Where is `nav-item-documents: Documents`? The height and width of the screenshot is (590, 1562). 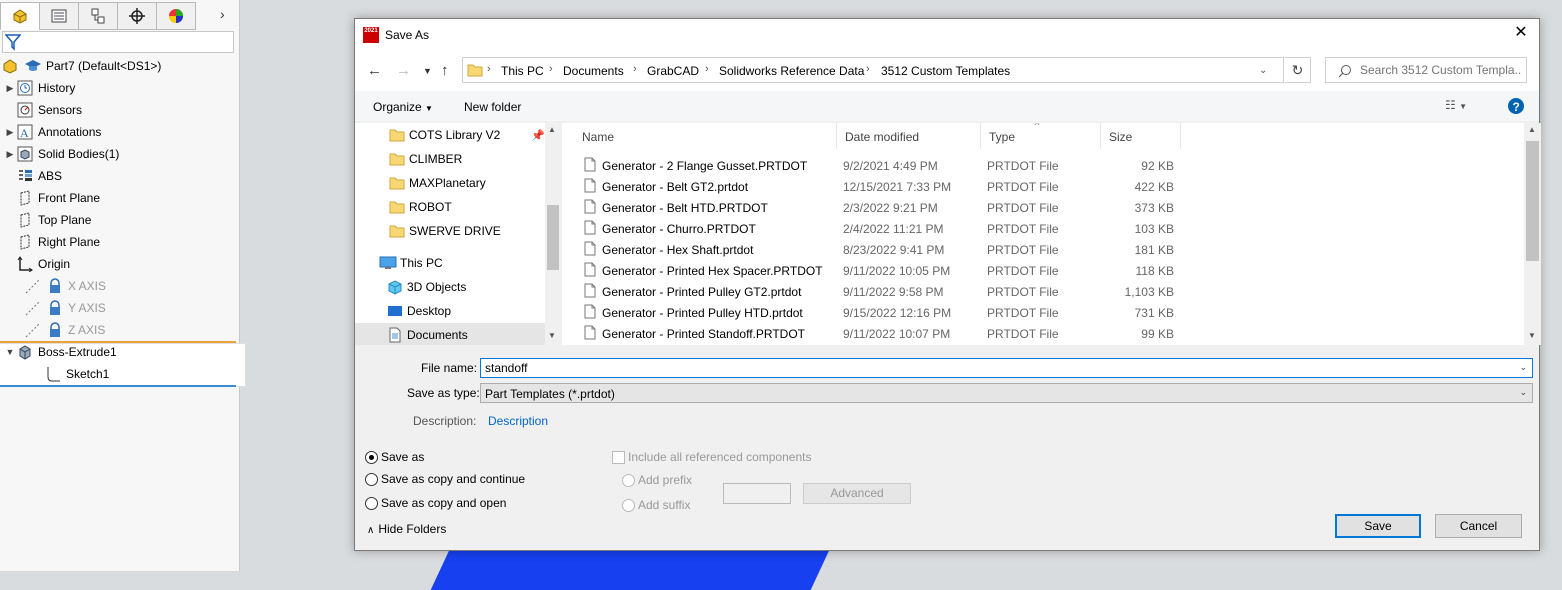 nav-item-documents: Documents is located at coordinates (450, 334).